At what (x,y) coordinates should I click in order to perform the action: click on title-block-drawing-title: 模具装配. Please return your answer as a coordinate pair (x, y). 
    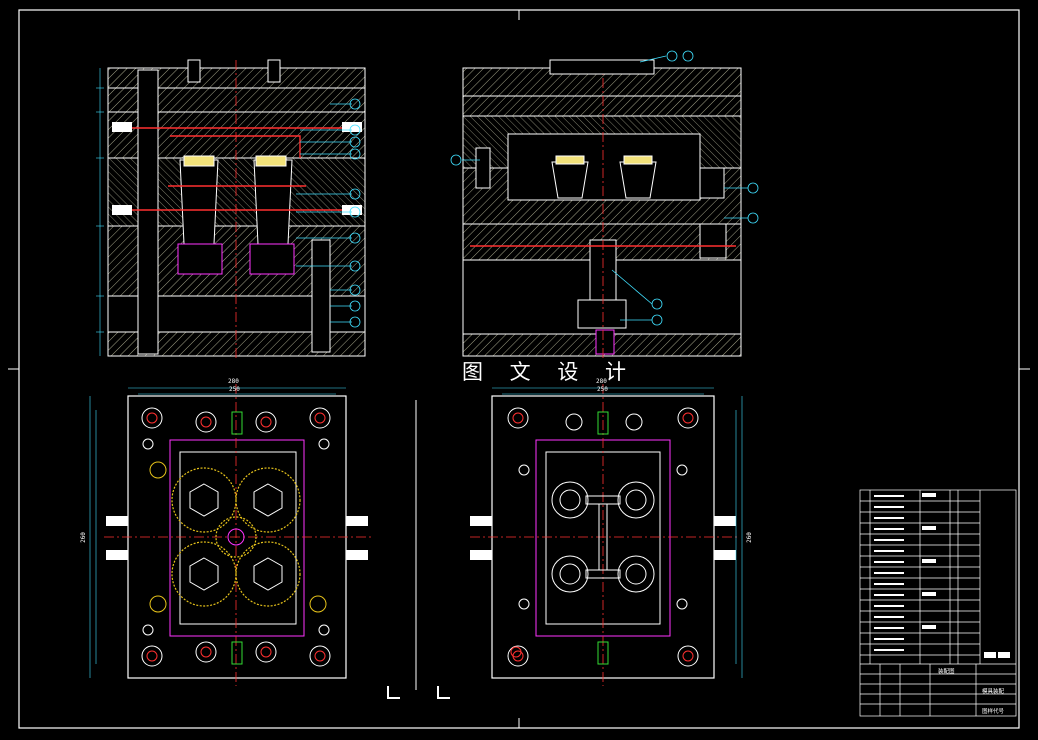
    Looking at the image, I should click on (993, 692).